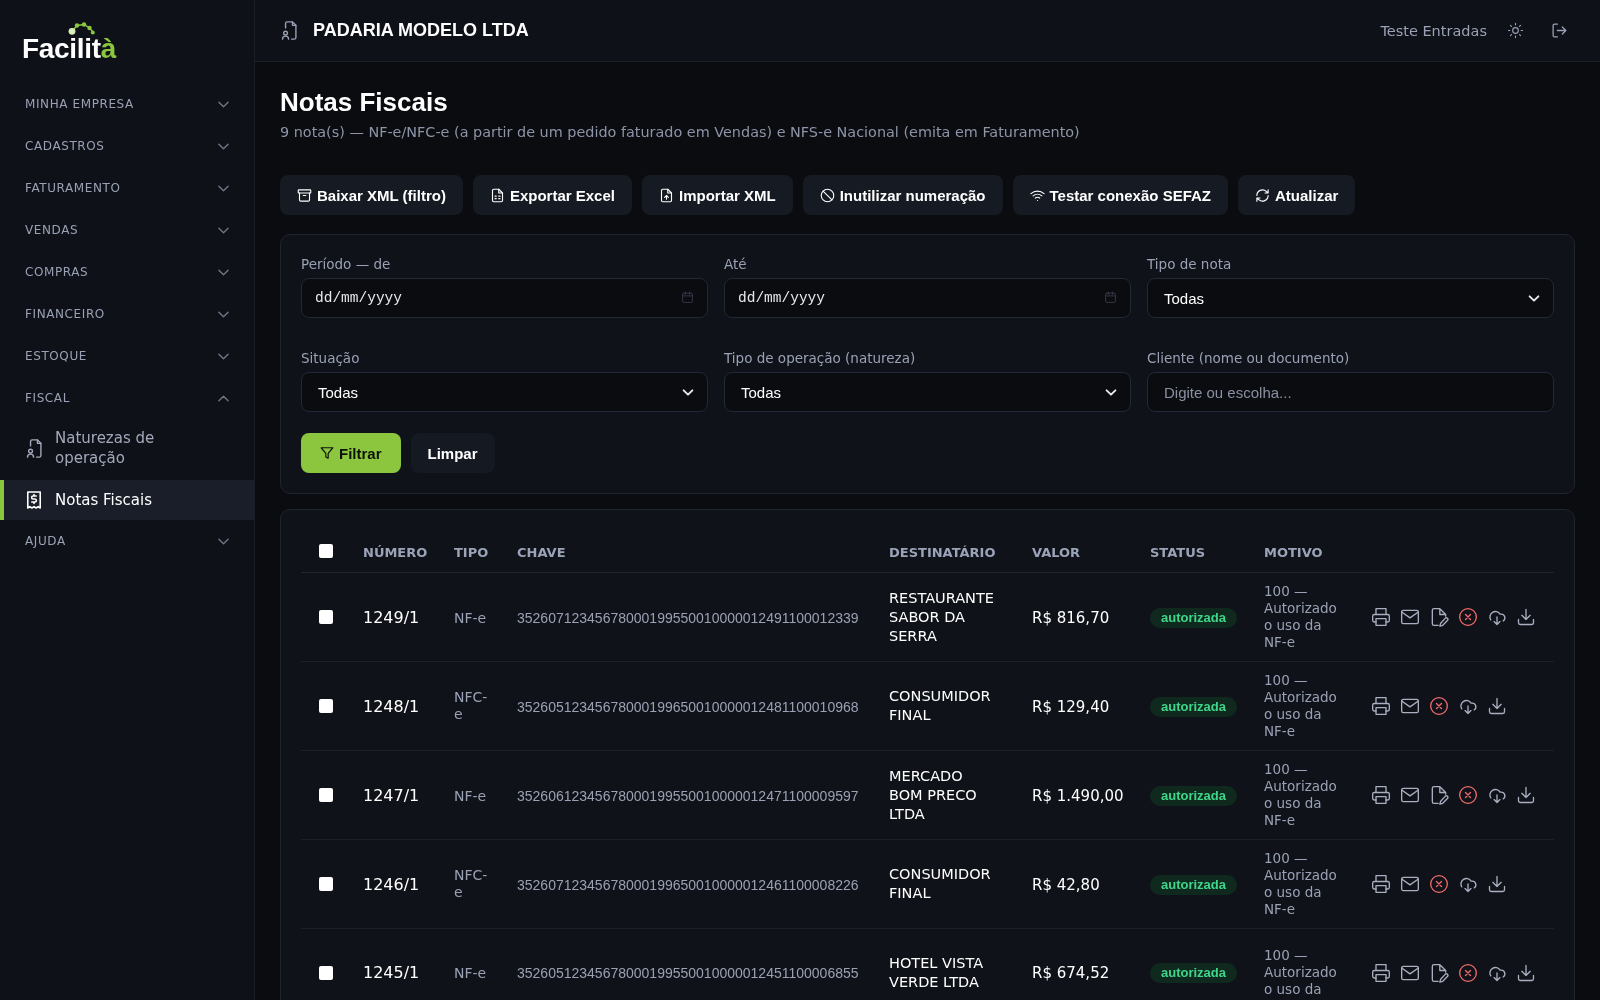 Image resolution: width=1600 pixels, height=1000 pixels. What do you see at coordinates (902, 195) in the screenshot?
I see `toolbar-button: Inutilizar numeração` at bounding box center [902, 195].